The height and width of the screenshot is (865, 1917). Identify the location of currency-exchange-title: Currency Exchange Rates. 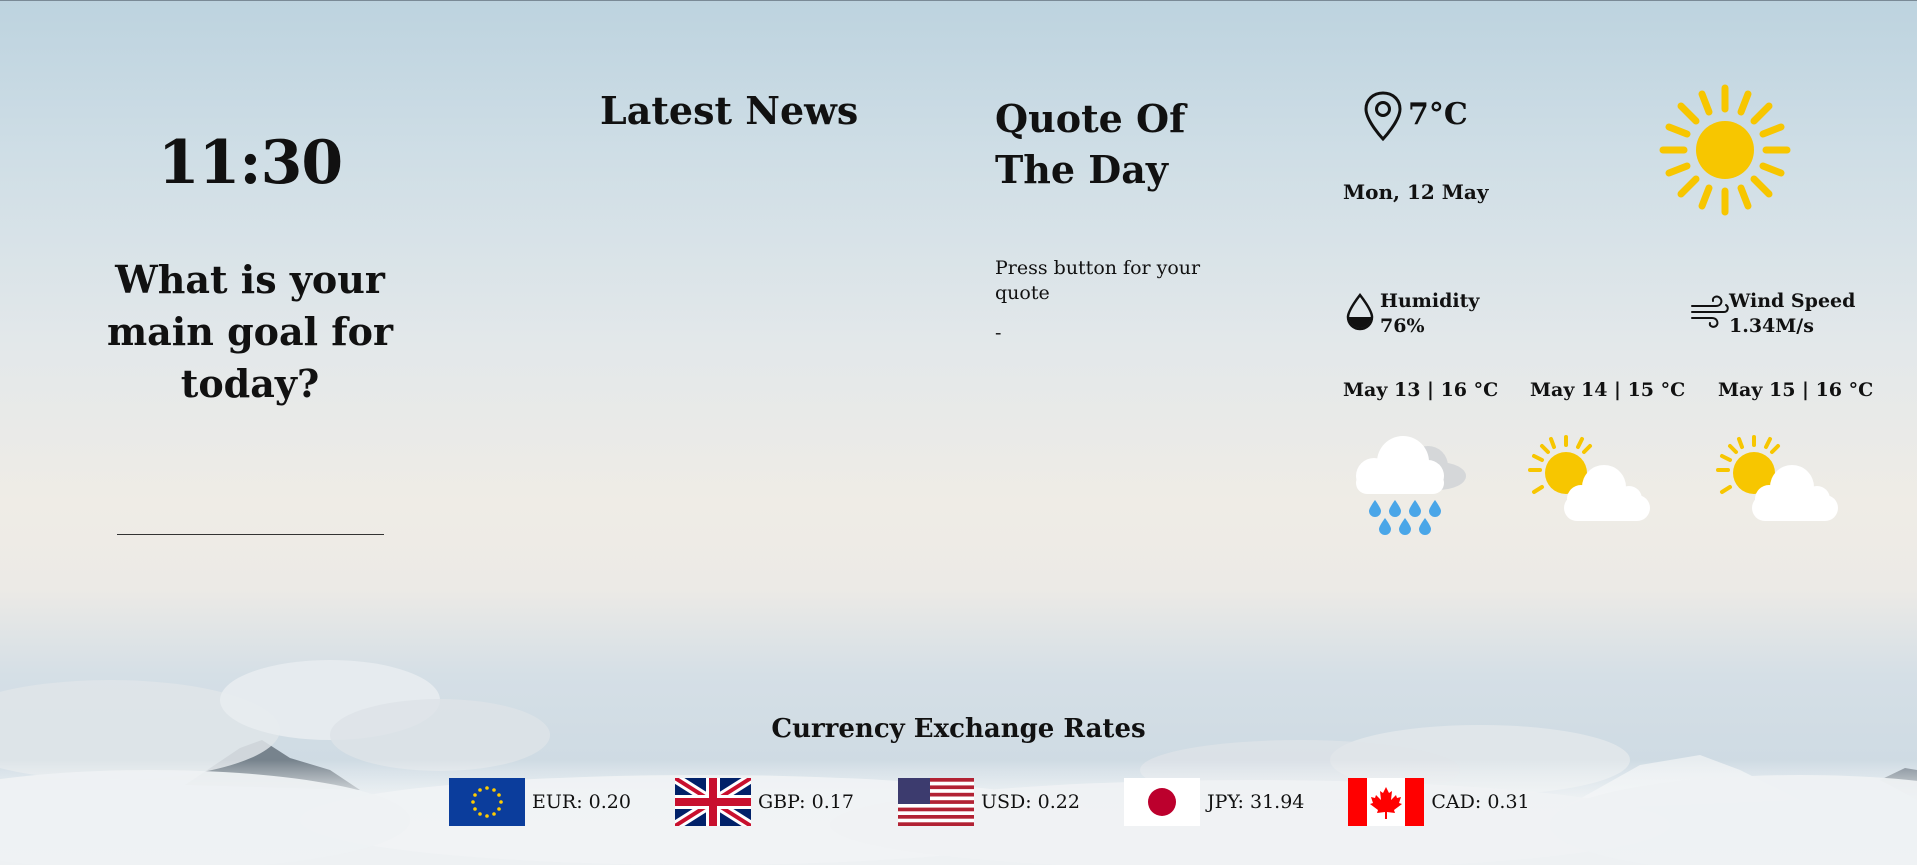
(958, 729).